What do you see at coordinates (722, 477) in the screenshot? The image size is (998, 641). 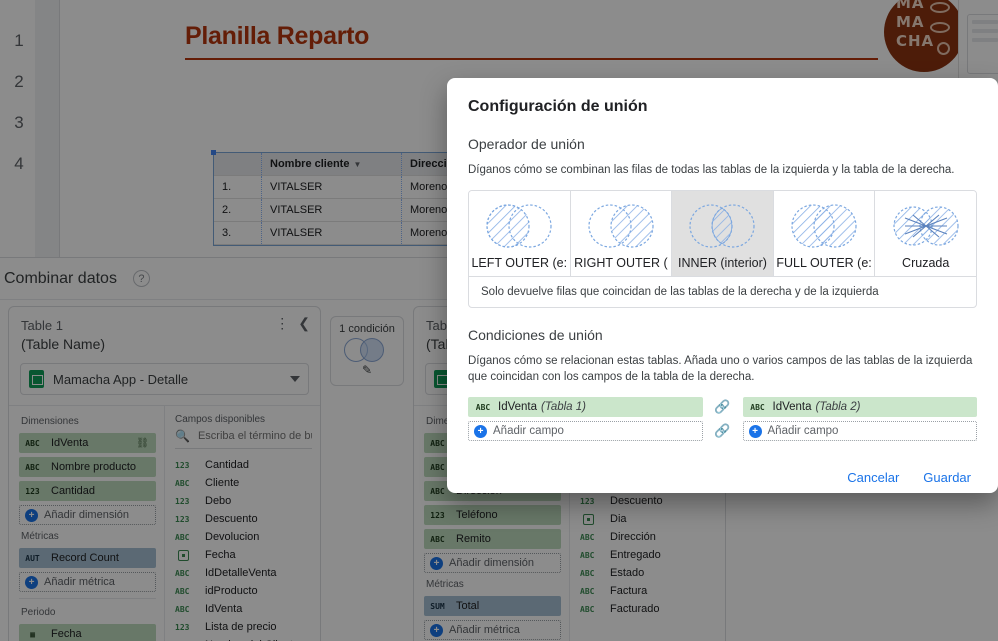 I see `dialog-actions: Cancelar Guardar` at bounding box center [722, 477].